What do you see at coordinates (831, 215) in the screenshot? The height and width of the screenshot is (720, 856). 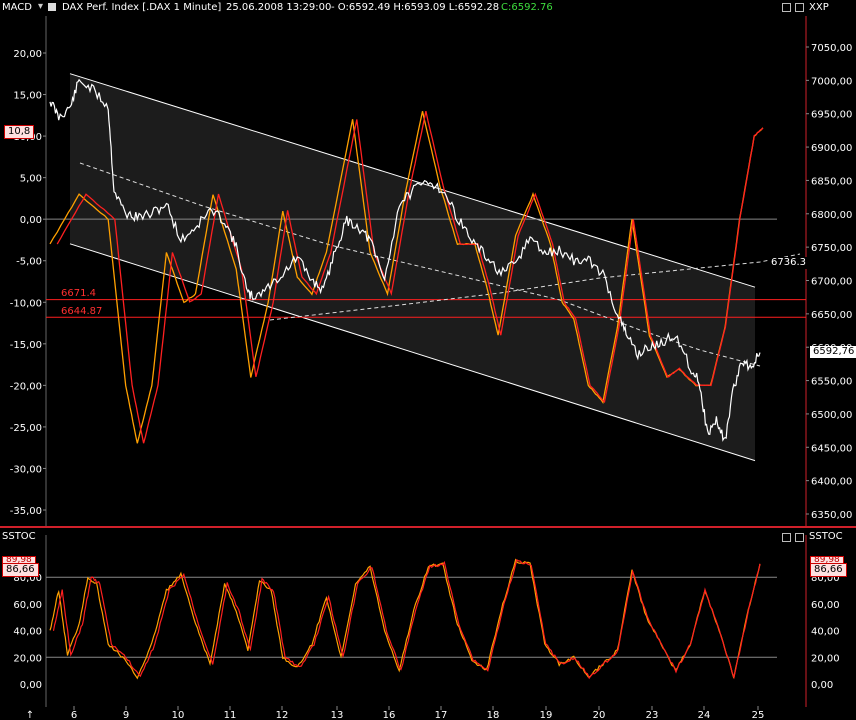 I see `price-tick-label: 6800,00` at bounding box center [831, 215].